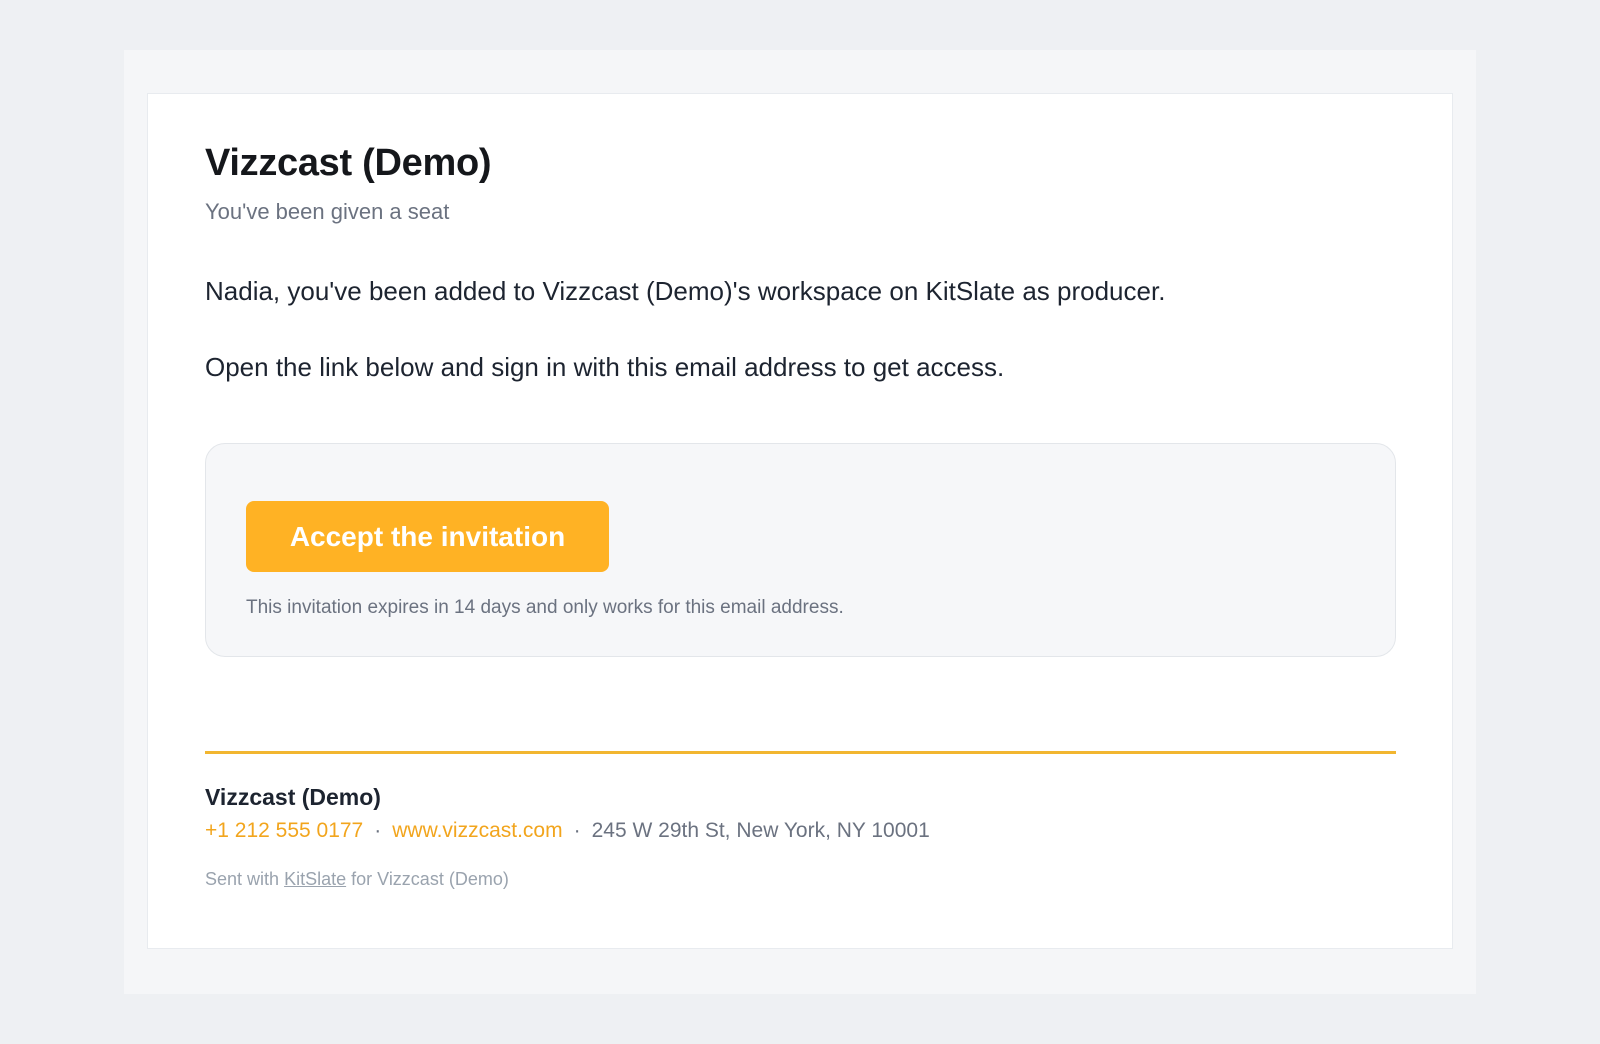  What do you see at coordinates (284, 830) in the screenshot?
I see `phone-link: +1 212 555 0177` at bounding box center [284, 830].